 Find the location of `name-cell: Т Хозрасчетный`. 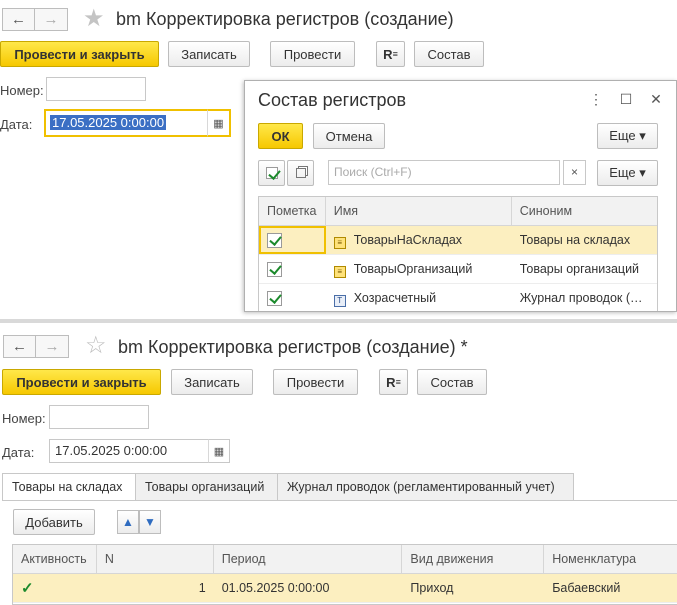

name-cell: Т Хозрасчетный is located at coordinates (419, 297).